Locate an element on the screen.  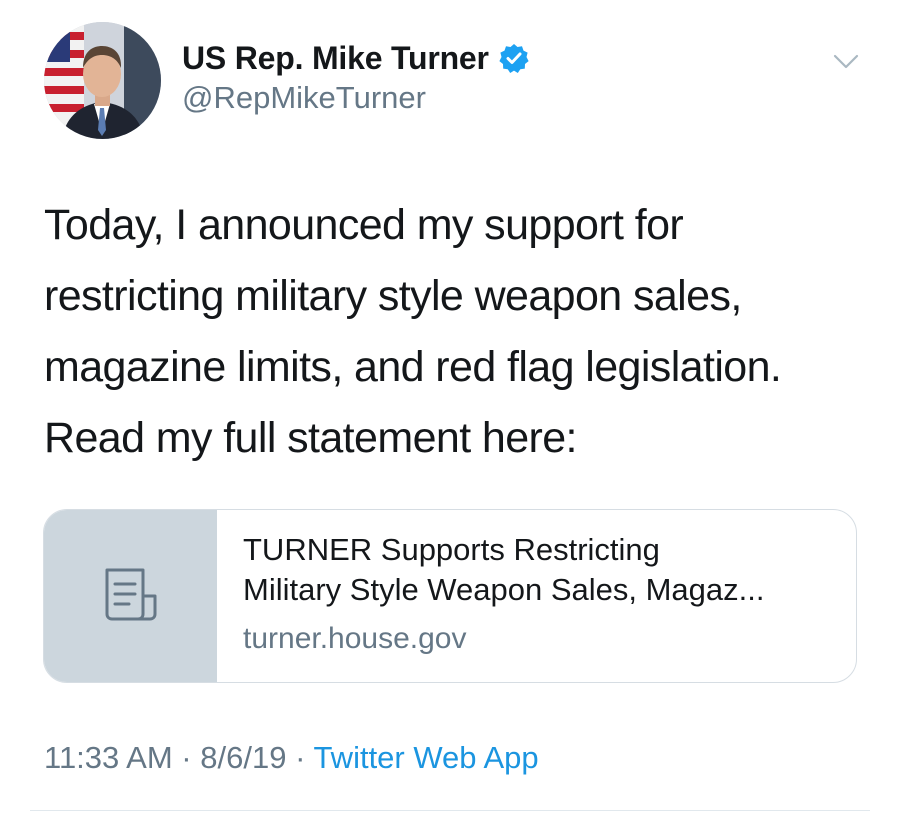
chevron-down-icon is located at coordinates (846, 61).